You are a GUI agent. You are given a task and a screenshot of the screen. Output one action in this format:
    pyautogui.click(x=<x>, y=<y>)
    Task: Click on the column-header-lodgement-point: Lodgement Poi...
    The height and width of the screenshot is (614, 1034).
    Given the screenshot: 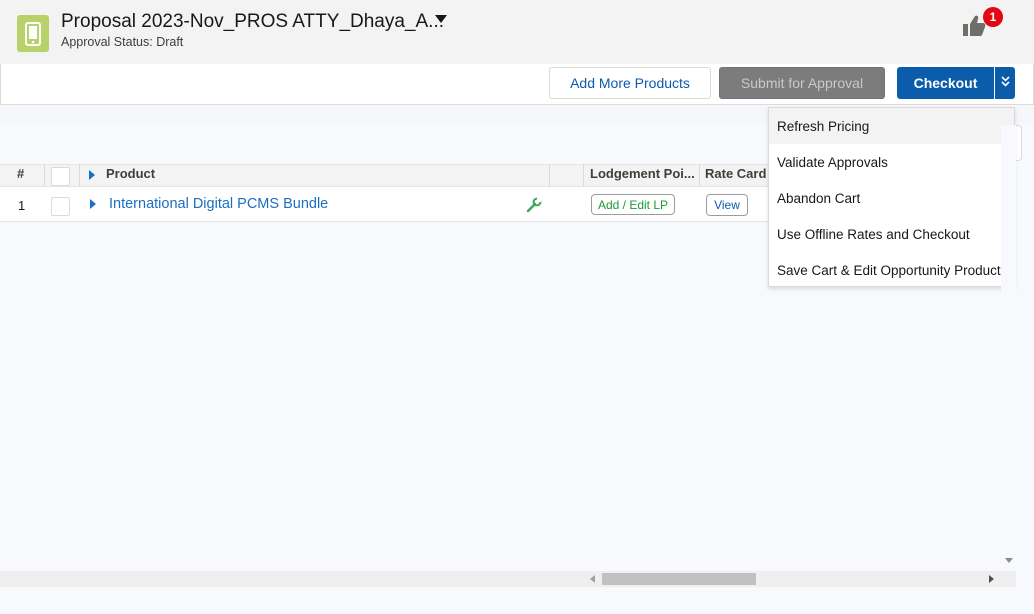 What is the action you would take?
    pyautogui.click(x=642, y=173)
    